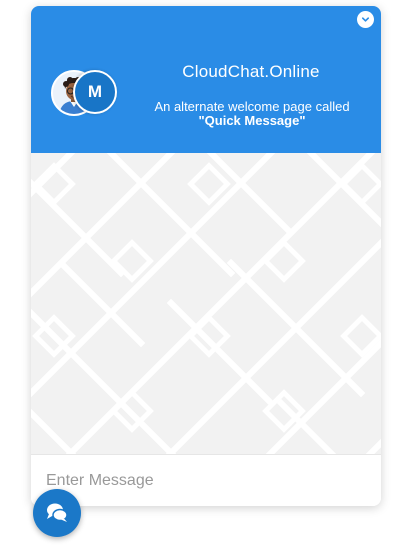  I want to click on widget-title: CloudChat.Online, so click(251, 71).